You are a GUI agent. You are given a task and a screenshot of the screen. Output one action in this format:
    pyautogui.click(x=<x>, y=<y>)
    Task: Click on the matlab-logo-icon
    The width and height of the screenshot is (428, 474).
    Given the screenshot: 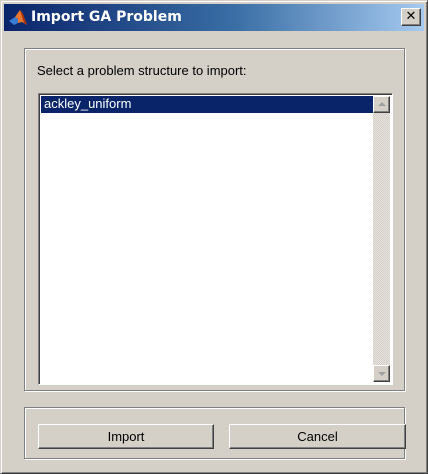 What is the action you would take?
    pyautogui.click(x=18, y=18)
    